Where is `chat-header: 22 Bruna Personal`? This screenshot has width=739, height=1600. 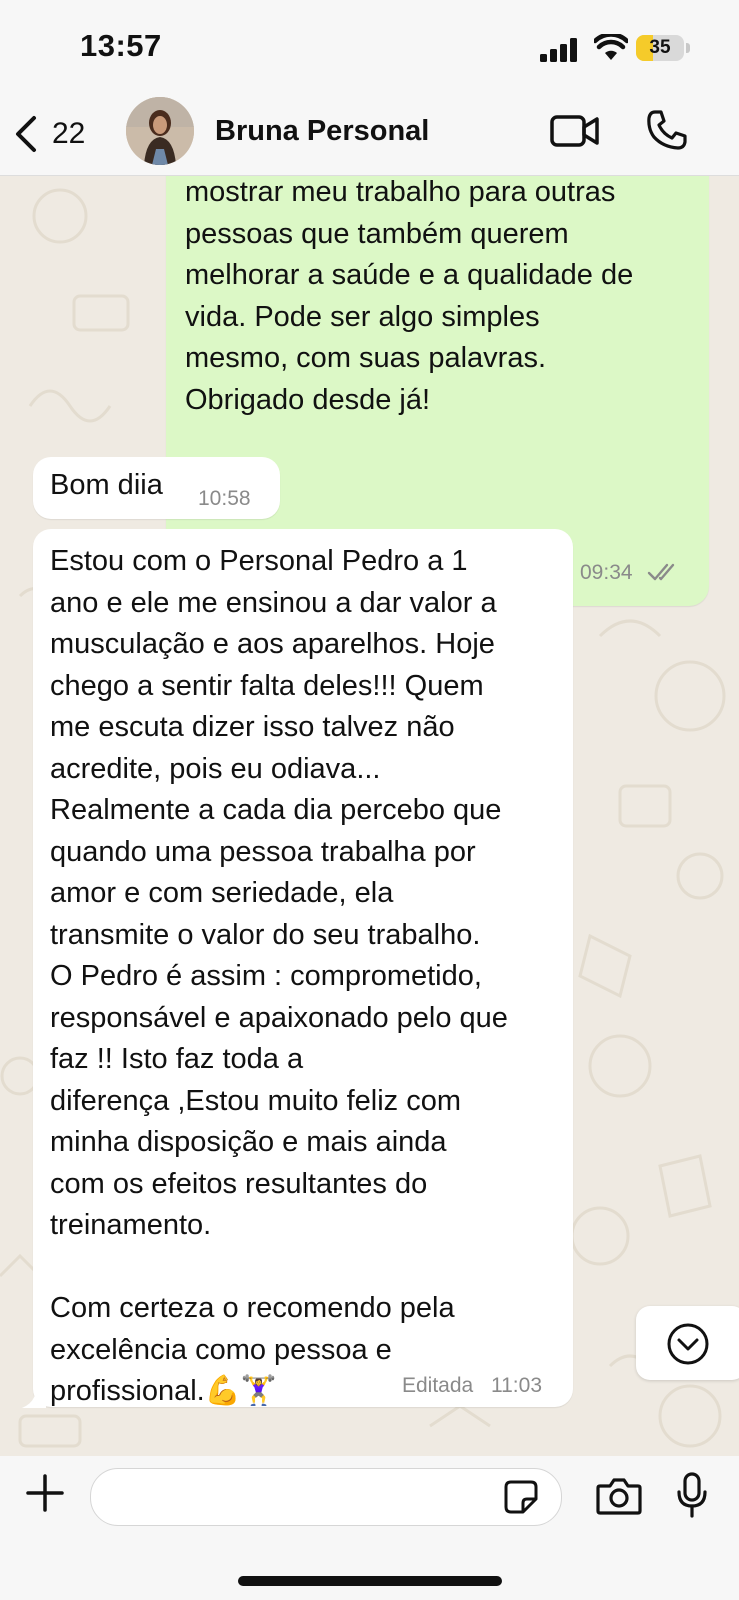 chat-header: 22 Bruna Personal is located at coordinates (369, 135).